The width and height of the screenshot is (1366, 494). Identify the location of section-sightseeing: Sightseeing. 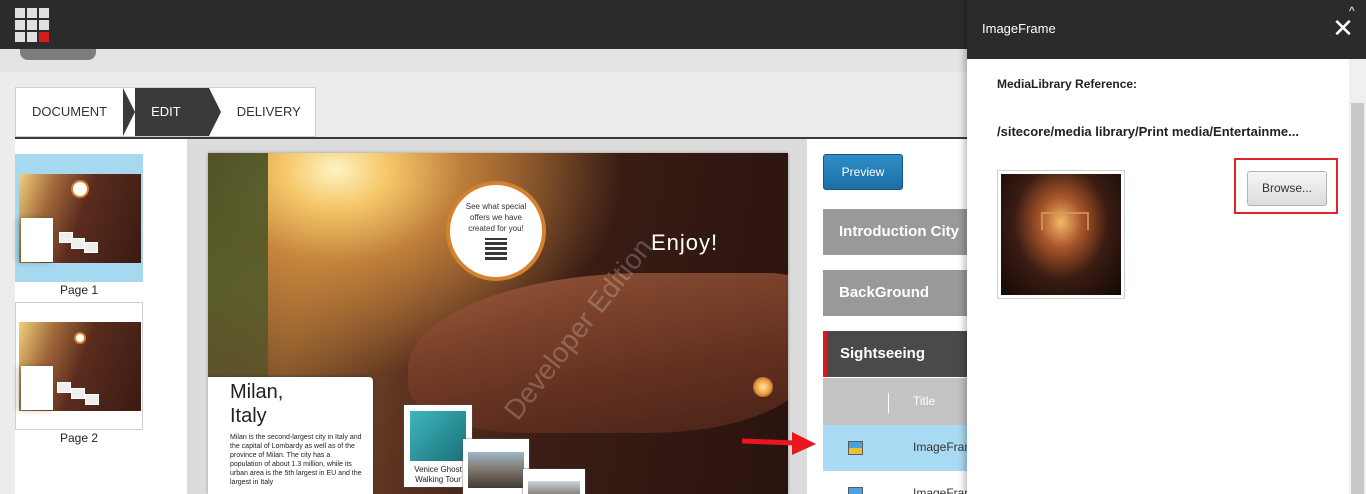
(895, 354).